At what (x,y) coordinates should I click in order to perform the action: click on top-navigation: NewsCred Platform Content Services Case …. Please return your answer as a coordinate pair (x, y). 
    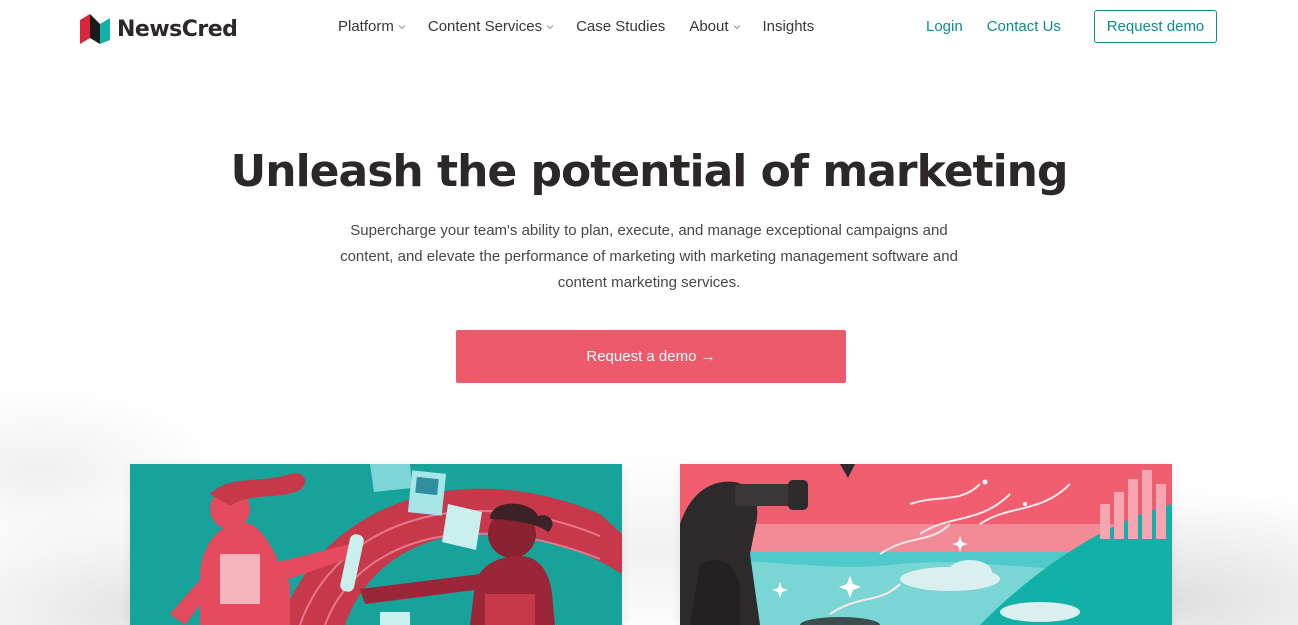
    Looking at the image, I should click on (649, 29).